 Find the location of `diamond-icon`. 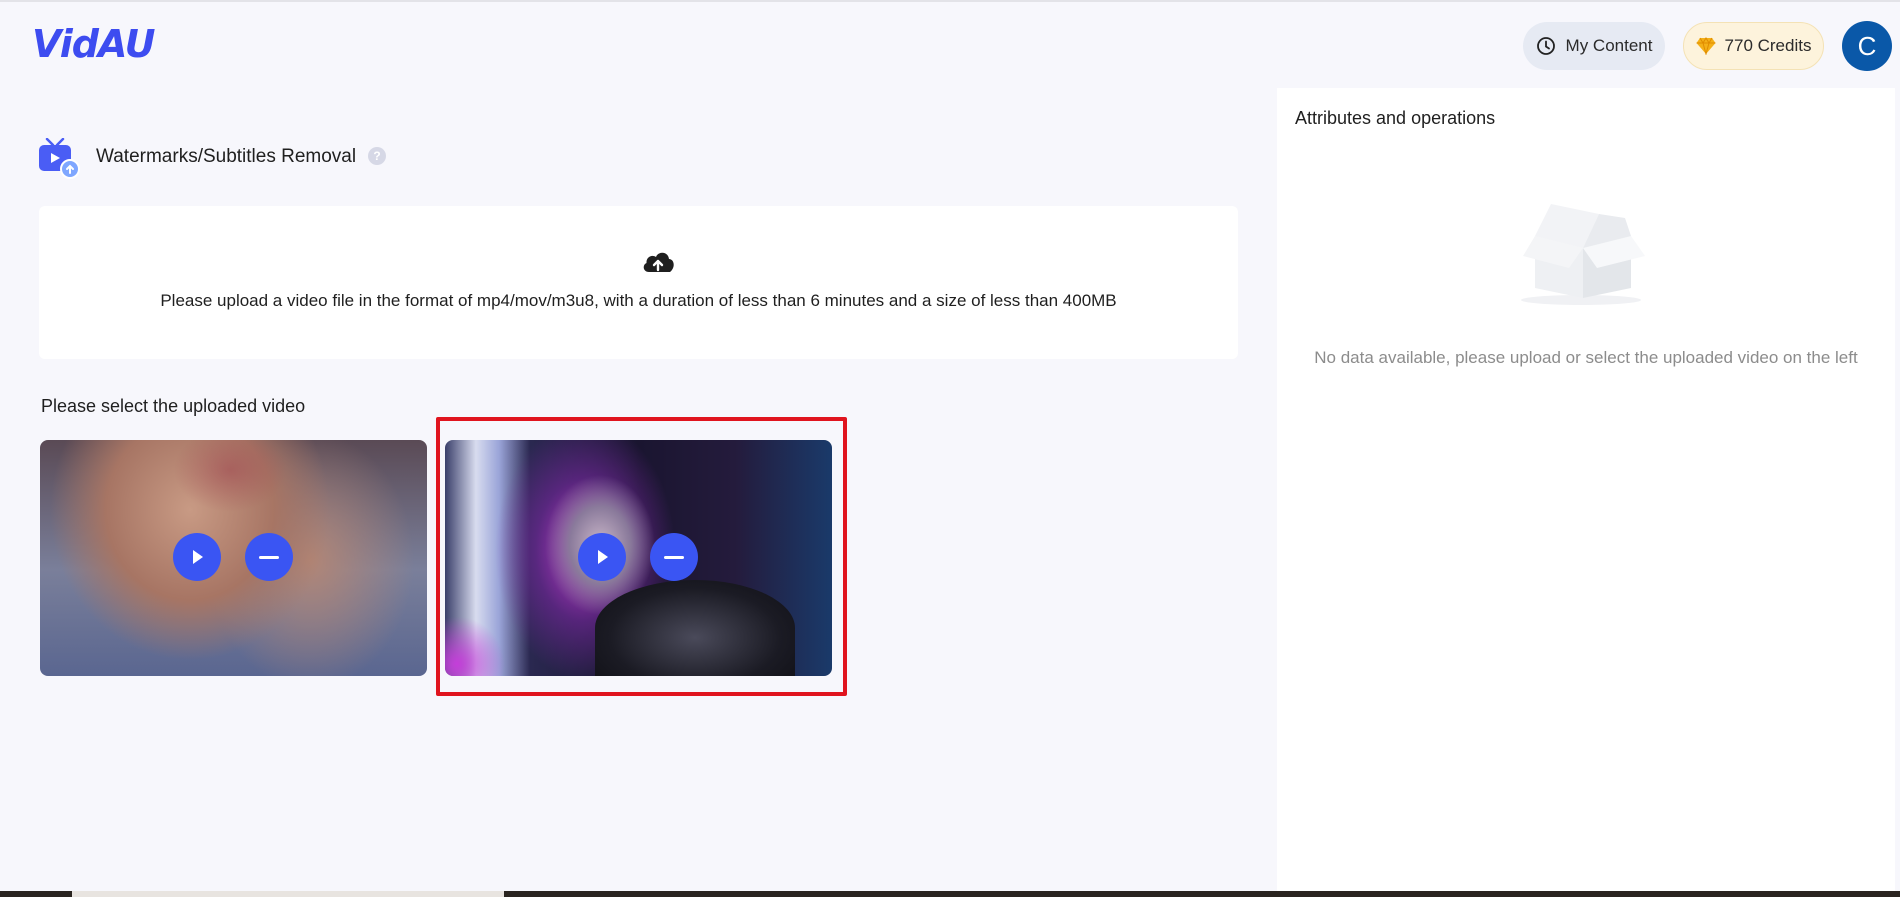

diamond-icon is located at coordinates (1706, 46).